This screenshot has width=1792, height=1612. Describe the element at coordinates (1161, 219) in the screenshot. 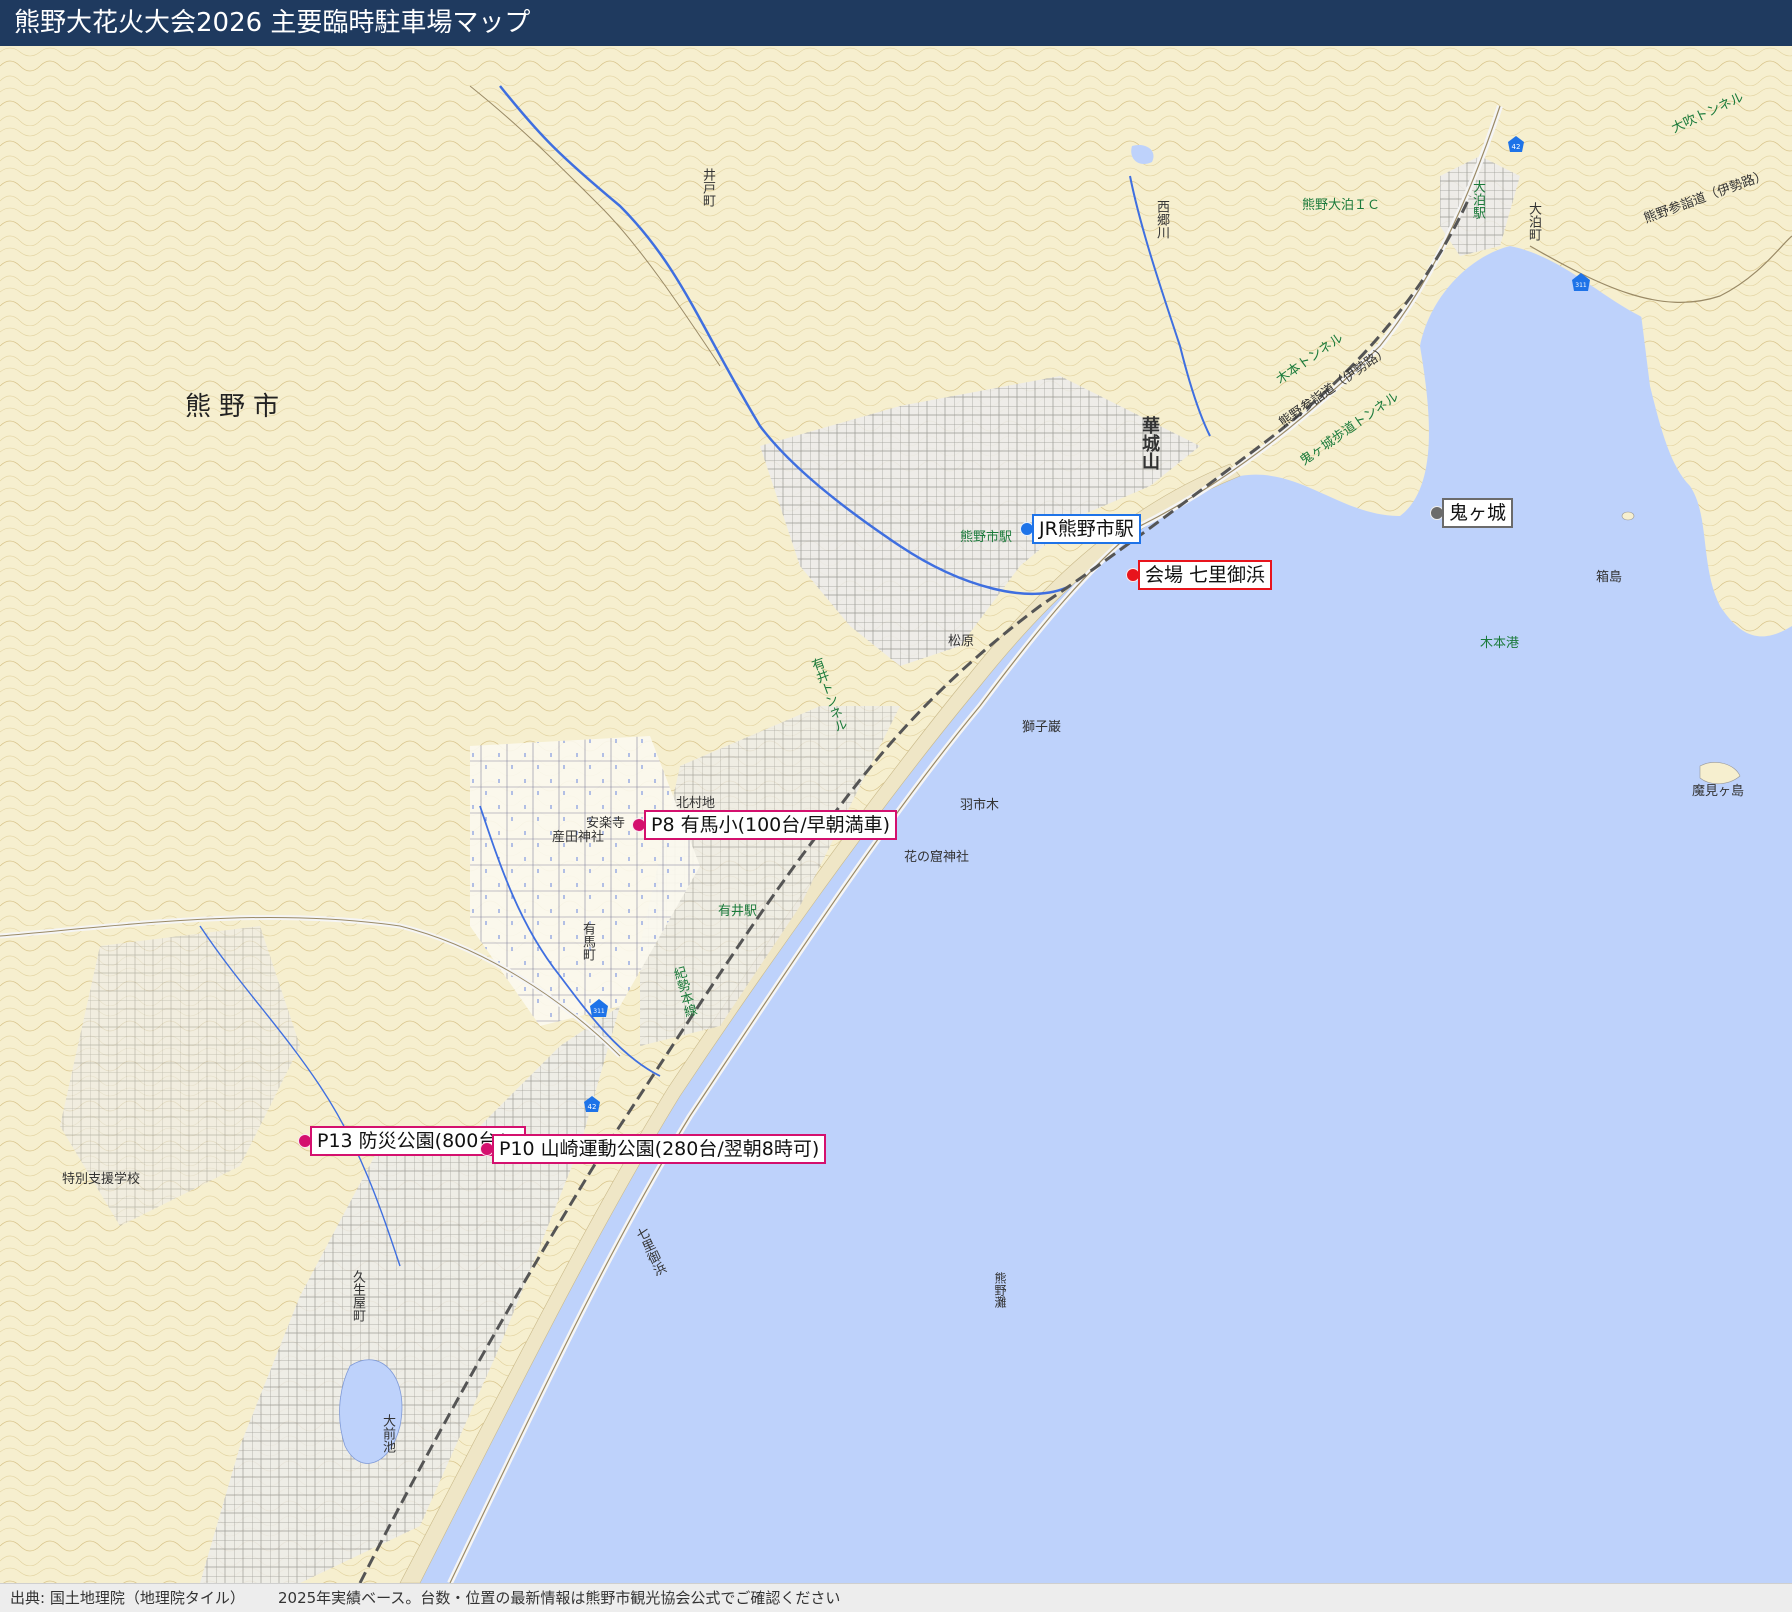

I see `label-nishigo-river: 西郷川` at that location.